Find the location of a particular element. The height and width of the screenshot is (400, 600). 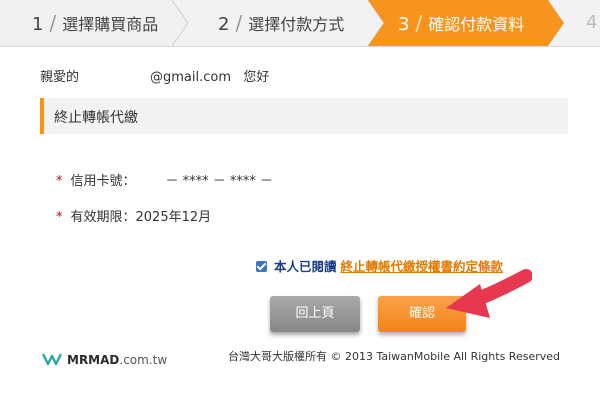

agreement-text: 本人已閱讀 is located at coordinates (305, 266).